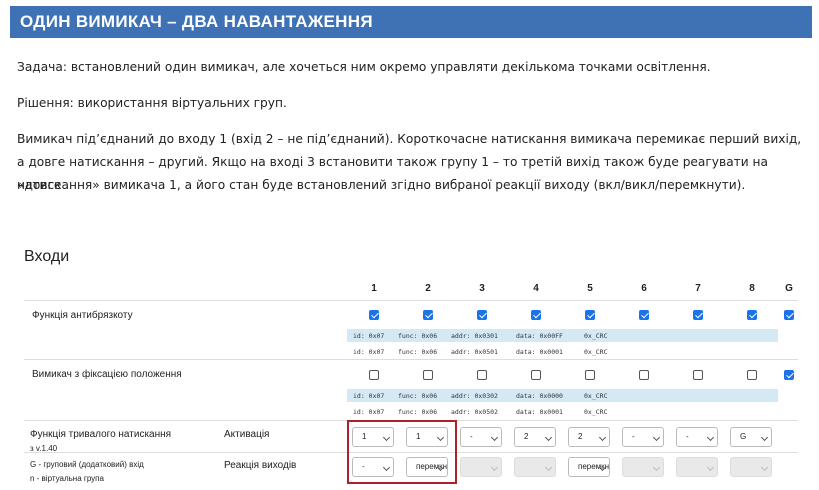 This screenshot has height=490, width=819. Describe the element at coordinates (374, 288) in the screenshot. I see `column-header-1: 1` at that location.